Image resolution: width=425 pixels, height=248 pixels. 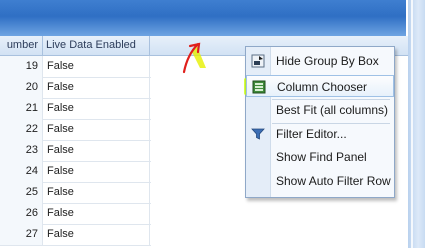 What do you see at coordinates (416, 124) in the screenshot?
I see `vertical-scrollbar` at bounding box center [416, 124].